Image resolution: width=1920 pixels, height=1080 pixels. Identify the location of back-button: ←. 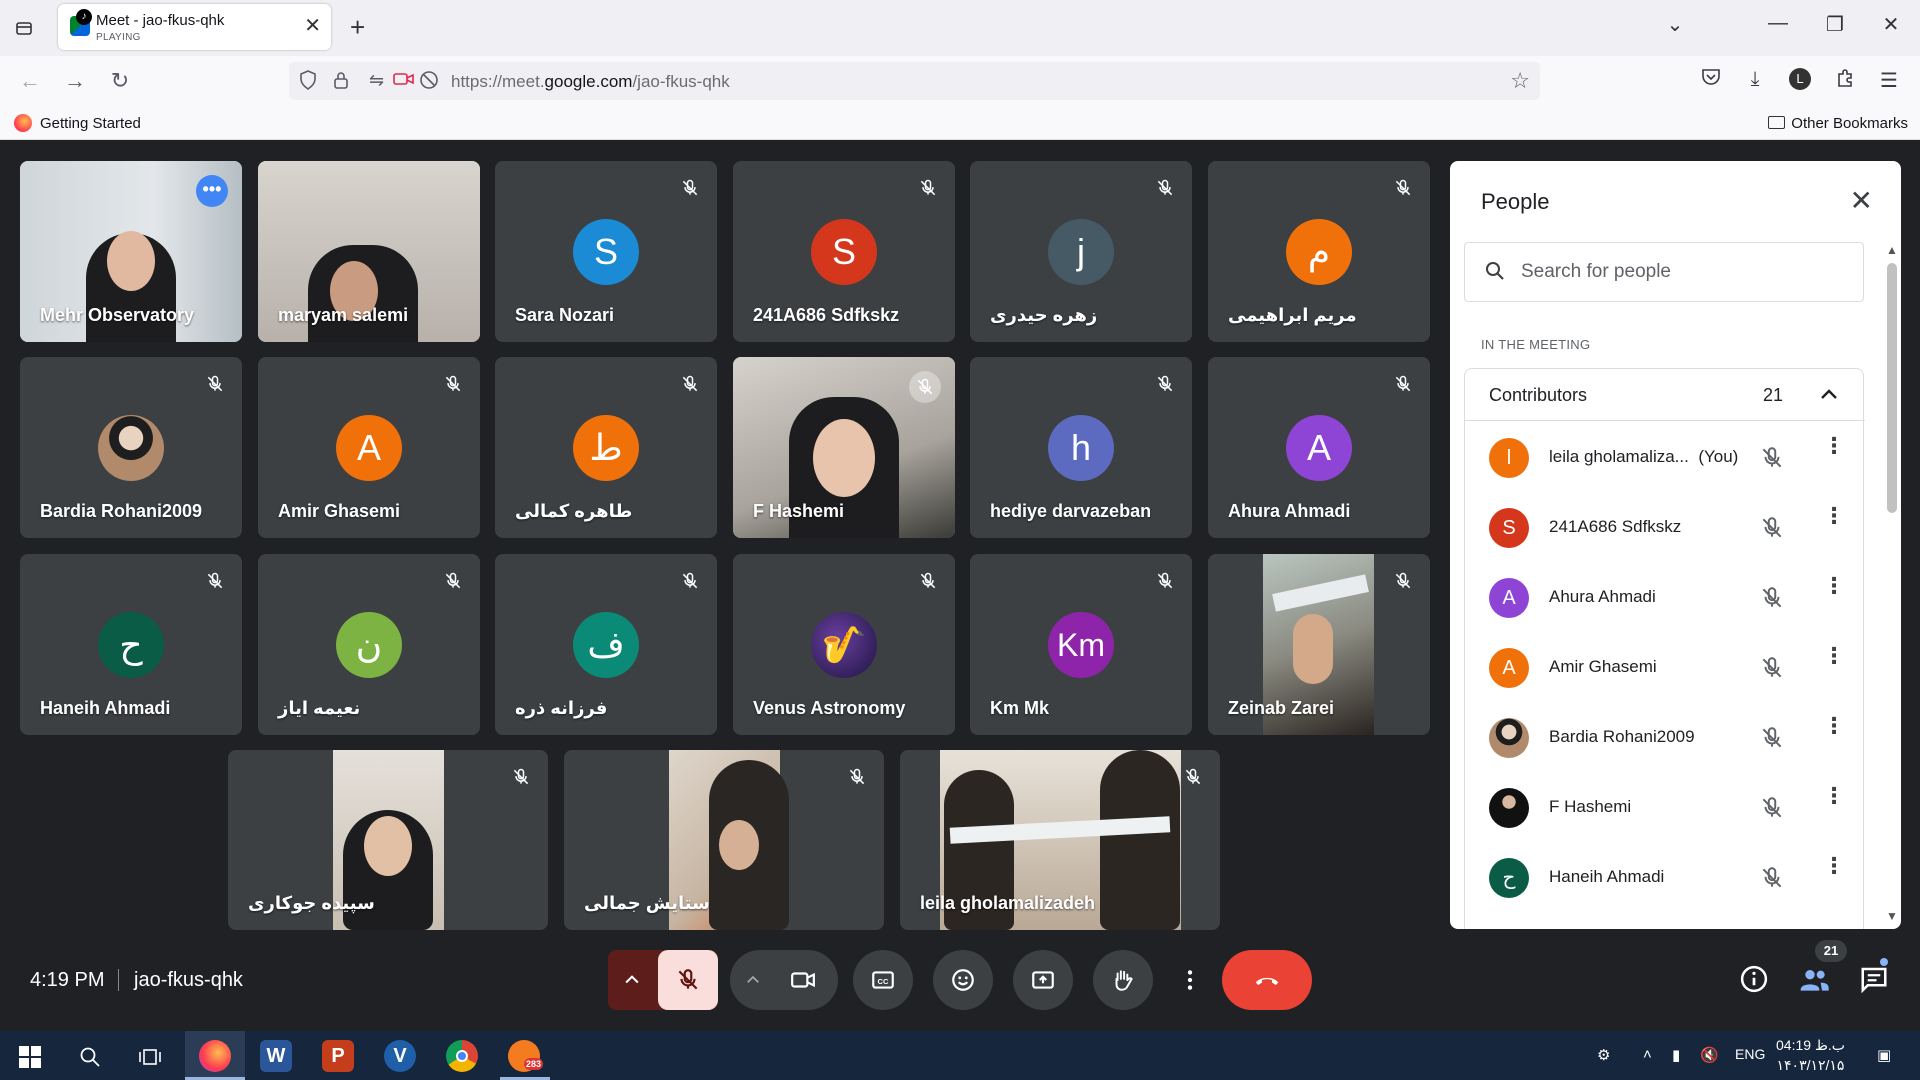
(30, 81).